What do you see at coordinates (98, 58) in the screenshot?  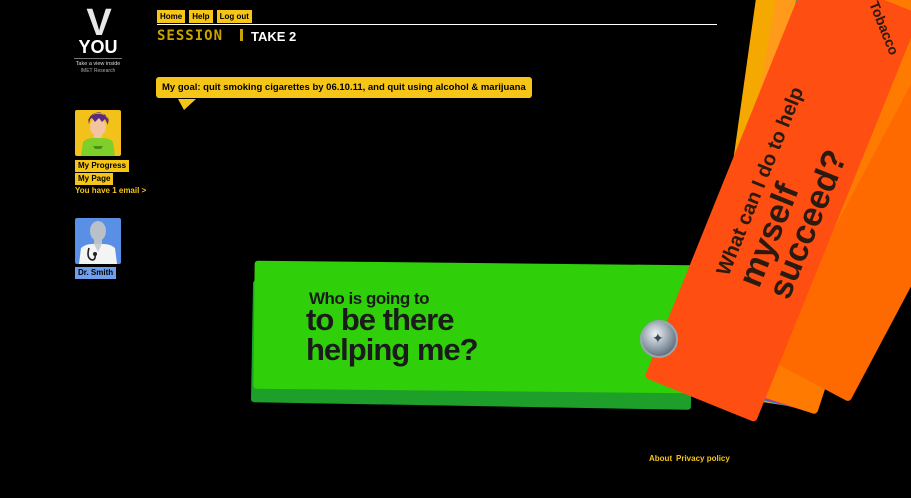 I see `logo-divider` at bounding box center [98, 58].